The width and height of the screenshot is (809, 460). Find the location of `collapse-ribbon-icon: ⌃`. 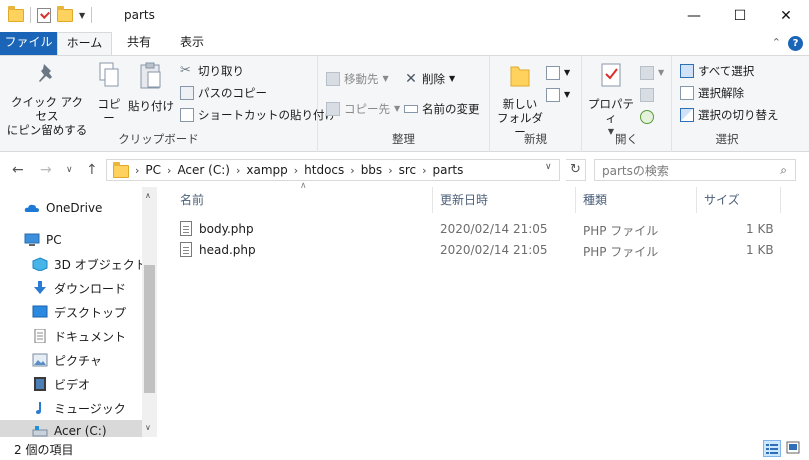

collapse-ribbon-icon: ⌃ is located at coordinates (776, 42).